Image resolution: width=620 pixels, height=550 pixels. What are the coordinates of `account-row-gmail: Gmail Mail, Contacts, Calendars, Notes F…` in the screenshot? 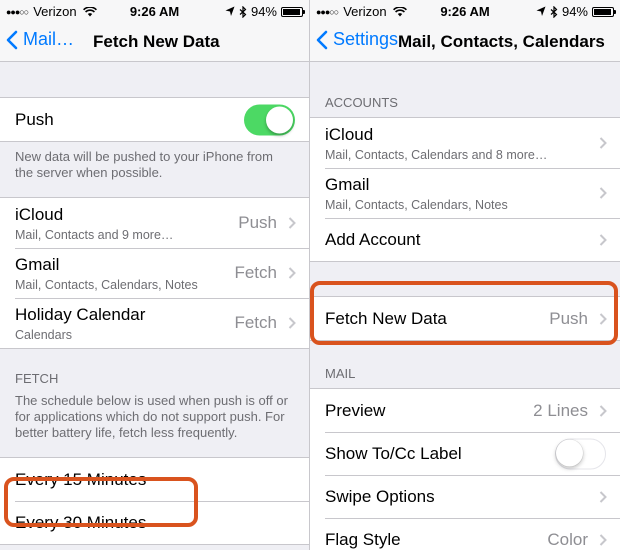 It's located at (154, 273).